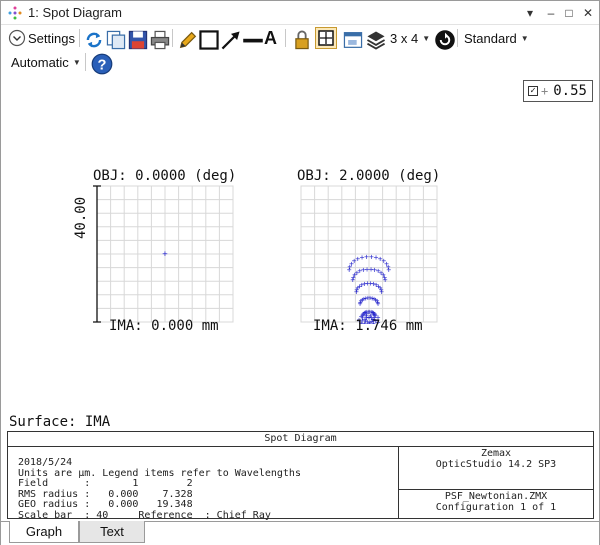  What do you see at coordinates (496, 496) in the screenshot?
I see `info-file: PSF_Newtonian.ZMX` at bounding box center [496, 496].